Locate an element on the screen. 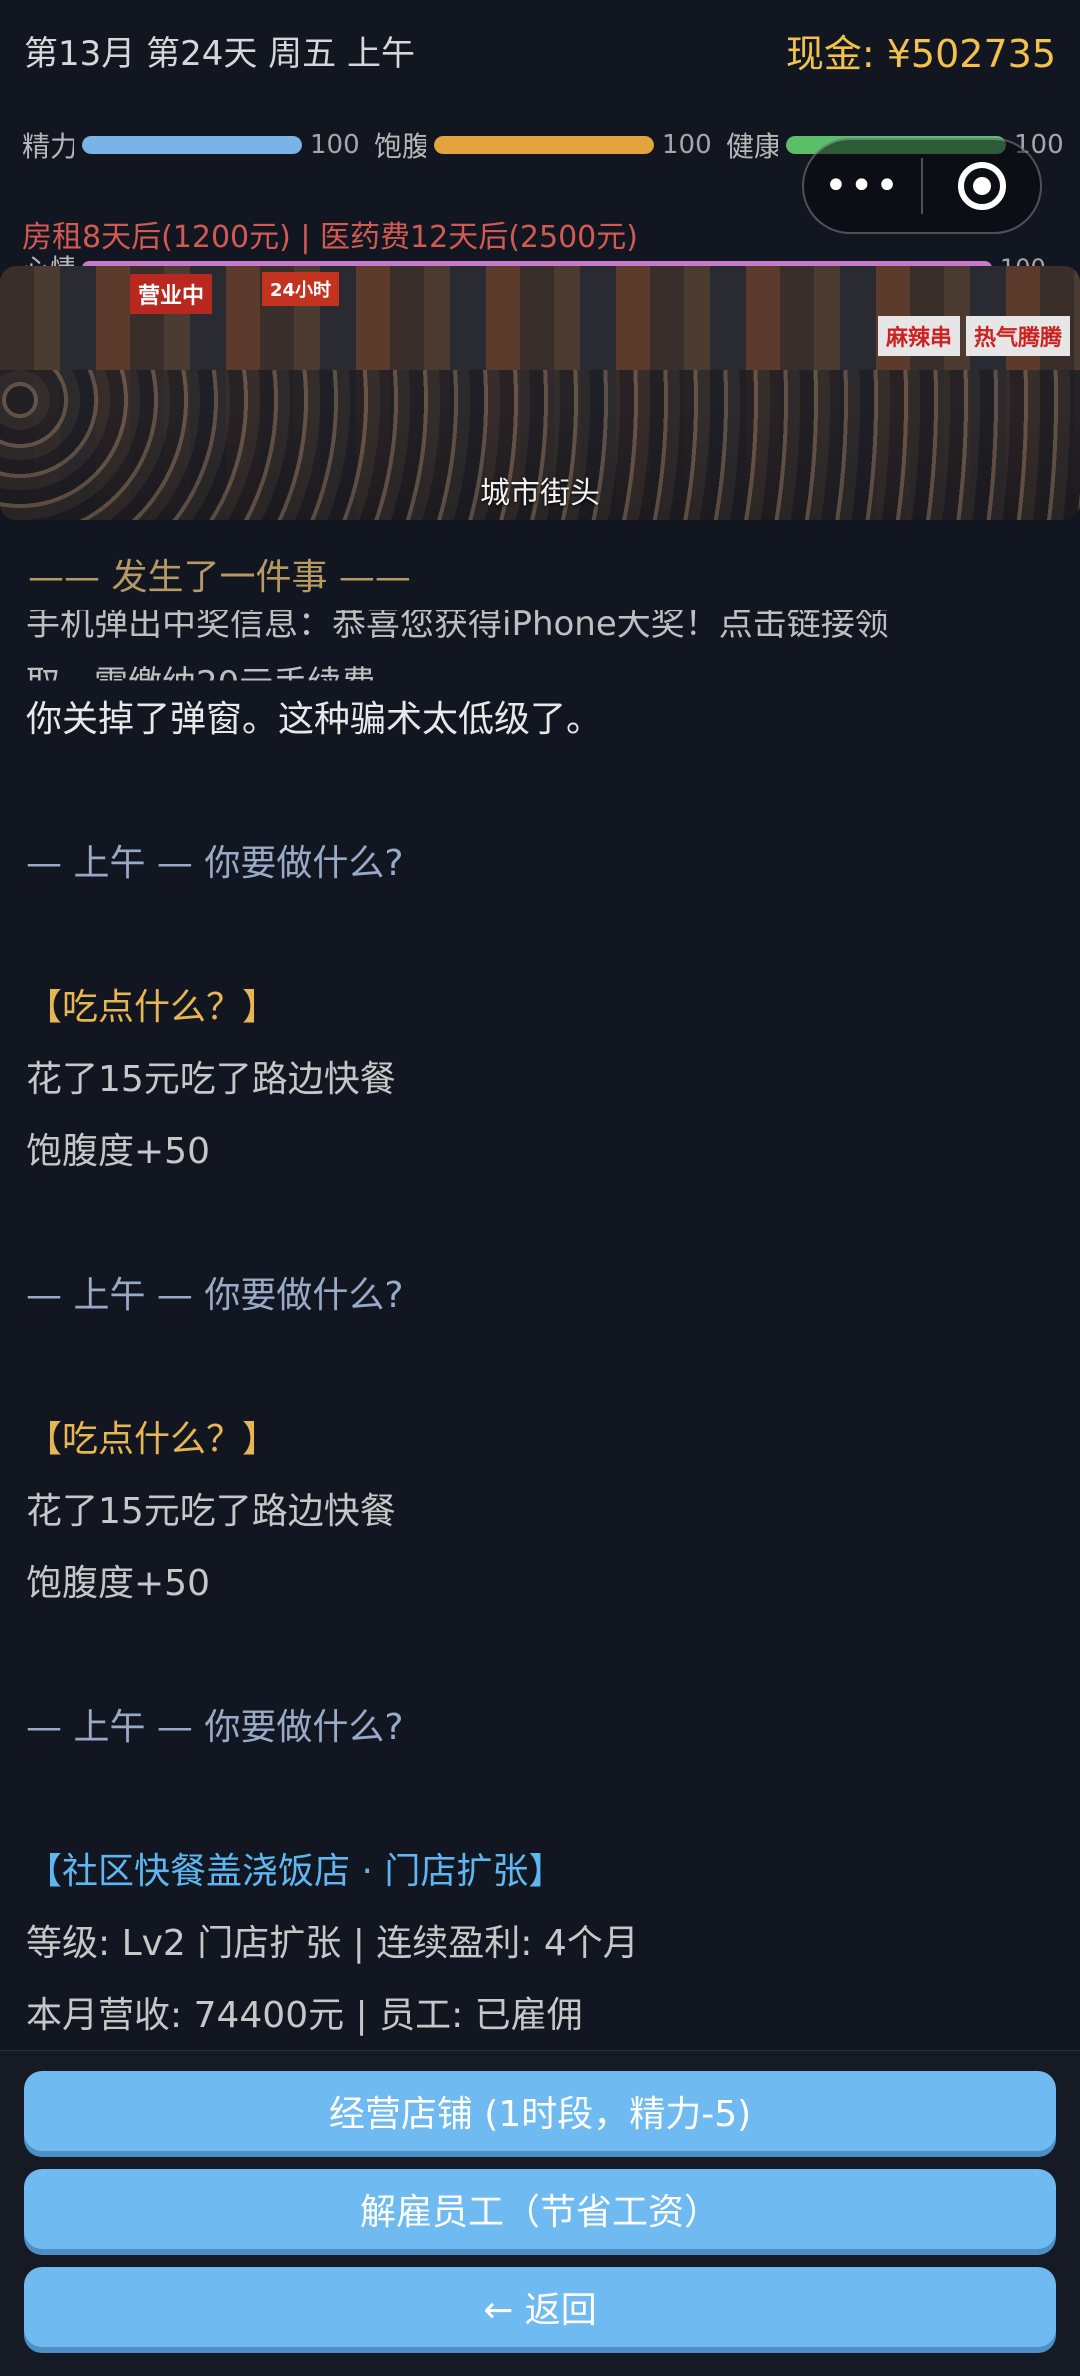 The image size is (1080, 2376). fire-staff-button: 解雇员工（节省工资） is located at coordinates (540, 2209).